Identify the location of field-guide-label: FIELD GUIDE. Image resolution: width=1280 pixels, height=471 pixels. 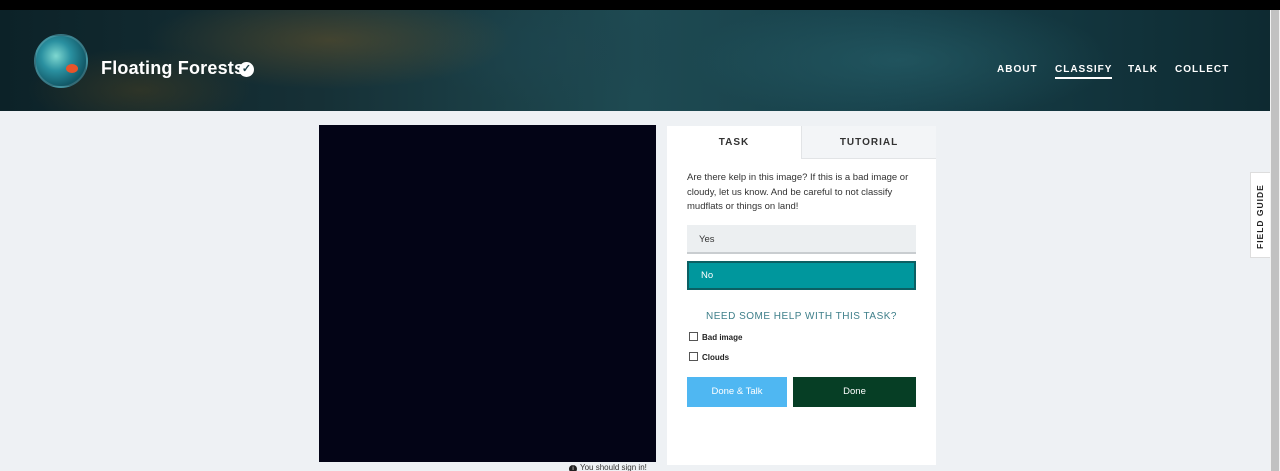
(1260, 216).